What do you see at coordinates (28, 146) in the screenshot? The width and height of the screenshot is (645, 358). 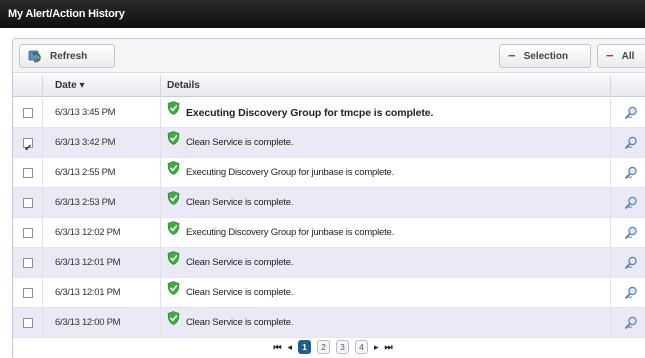 I see `row-checkbox: ✔` at bounding box center [28, 146].